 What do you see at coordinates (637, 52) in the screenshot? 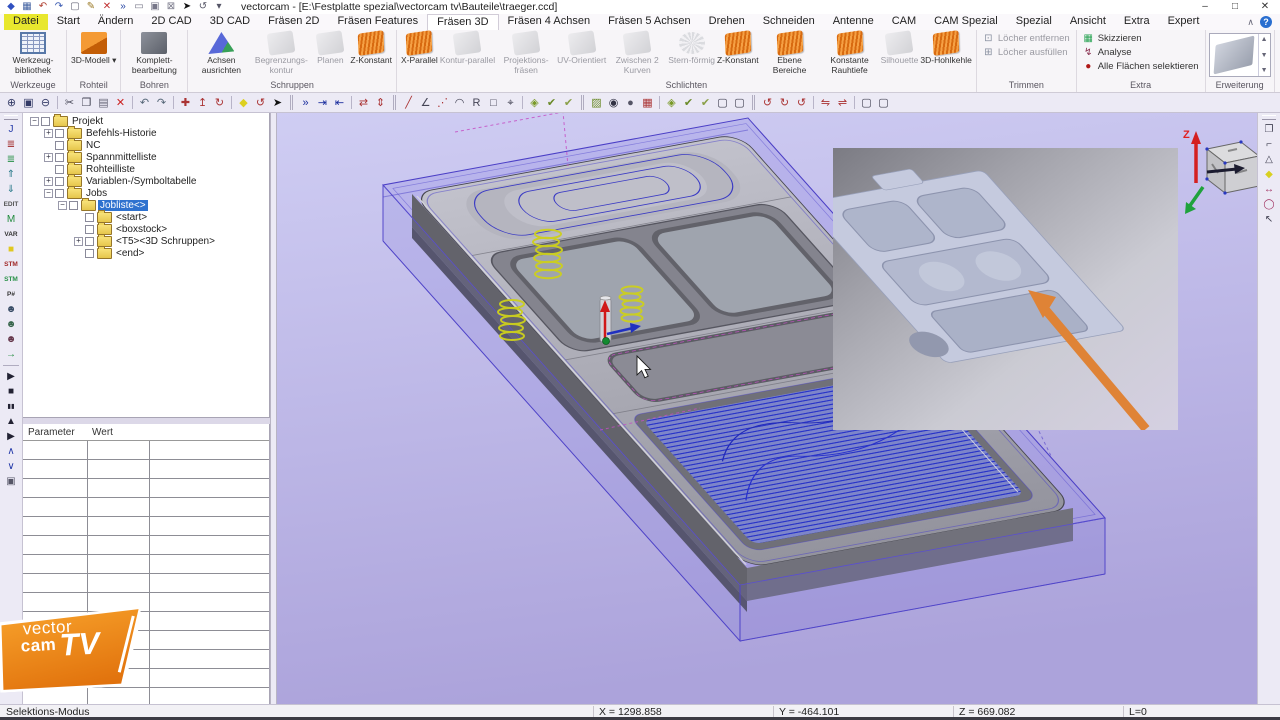
I see `zwischen-2-kurven-button: Zwischen 2 Kurven` at bounding box center [637, 52].